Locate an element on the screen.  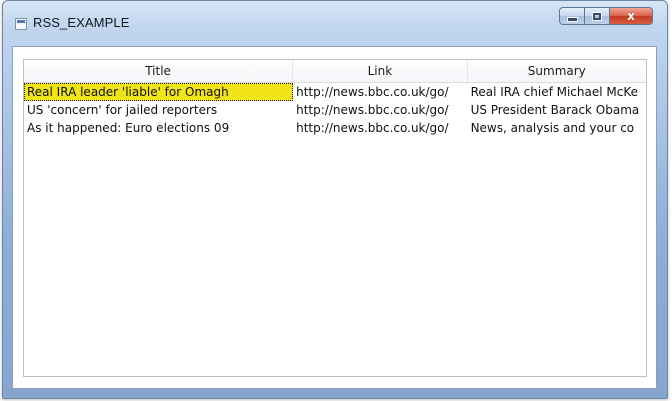
caption-buttons: x is located at coordinates (606, 16).